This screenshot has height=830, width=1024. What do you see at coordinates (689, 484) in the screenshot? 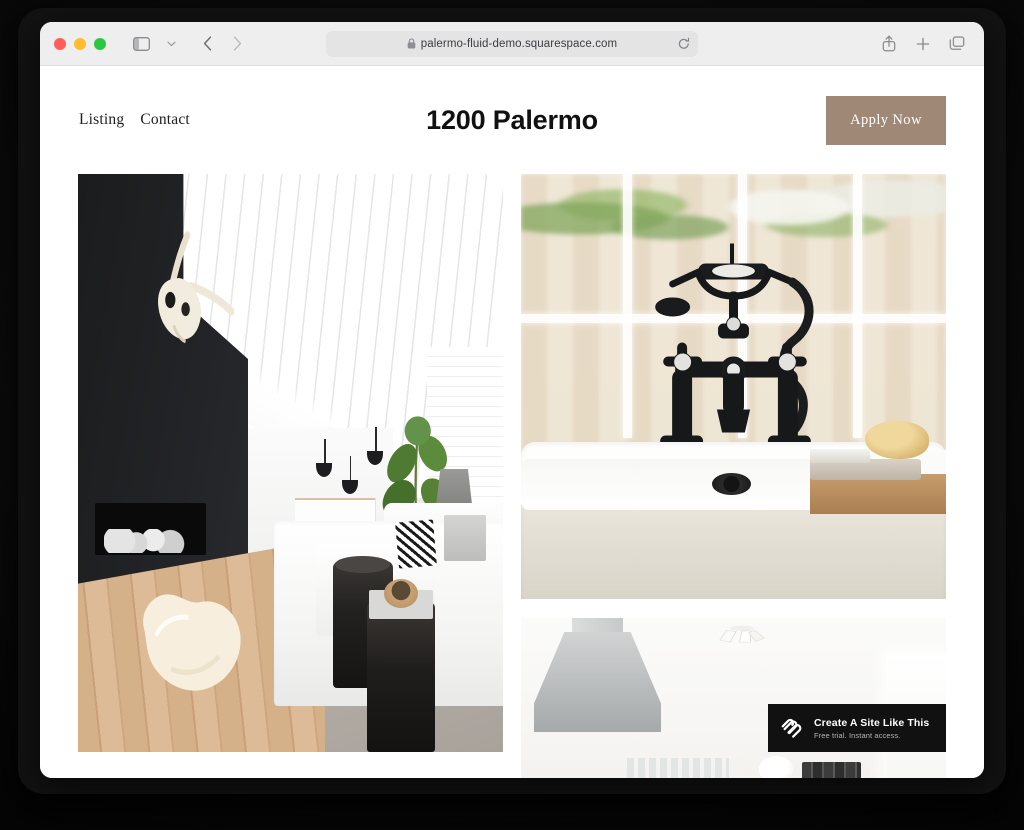
I see `bathtub-basin` at bounding box center [689, 484].